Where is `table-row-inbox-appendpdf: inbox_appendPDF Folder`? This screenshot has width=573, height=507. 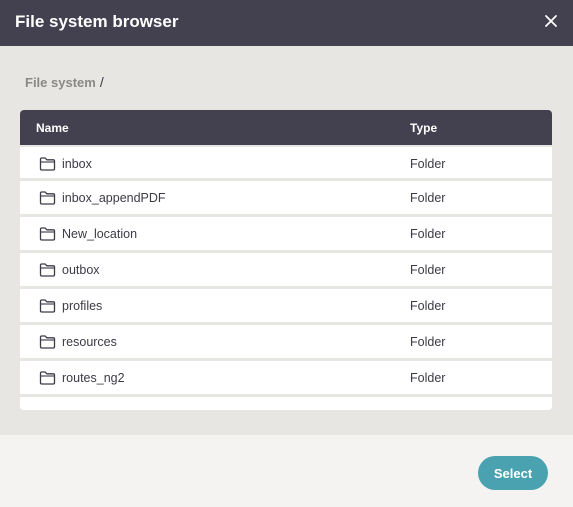
table-row-inbox-appendpdf: inbox_appendPDF Folder is located at coordinates (286, 199).